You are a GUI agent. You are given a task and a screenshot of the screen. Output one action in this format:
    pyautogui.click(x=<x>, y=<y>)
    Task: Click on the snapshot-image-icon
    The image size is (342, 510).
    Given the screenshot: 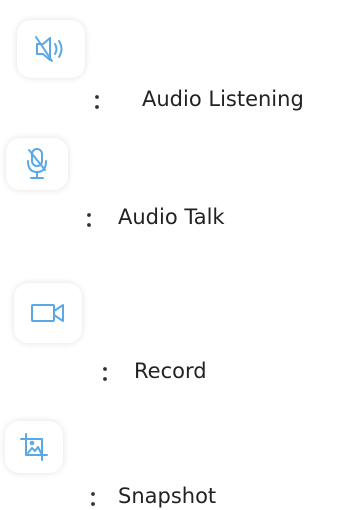 What is the action you would take?
    pyautogui.click(x=34, y=447)
    